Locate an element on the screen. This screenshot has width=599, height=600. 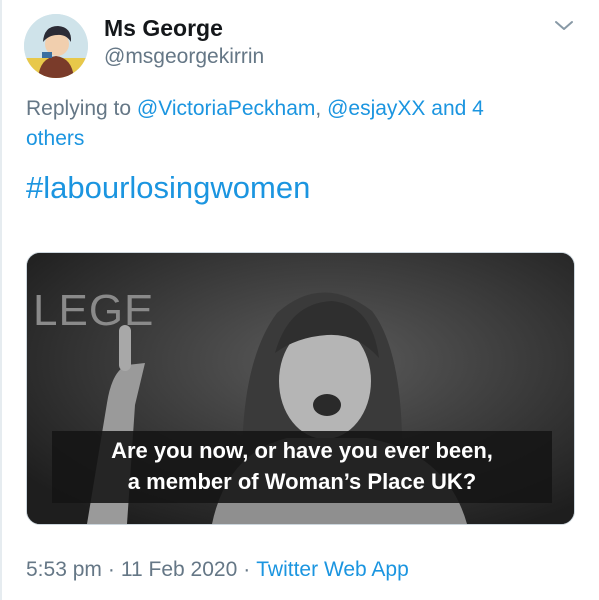
mention-victoriapeckham: @VictoriaPeckham is located at coordinates (226, 108).